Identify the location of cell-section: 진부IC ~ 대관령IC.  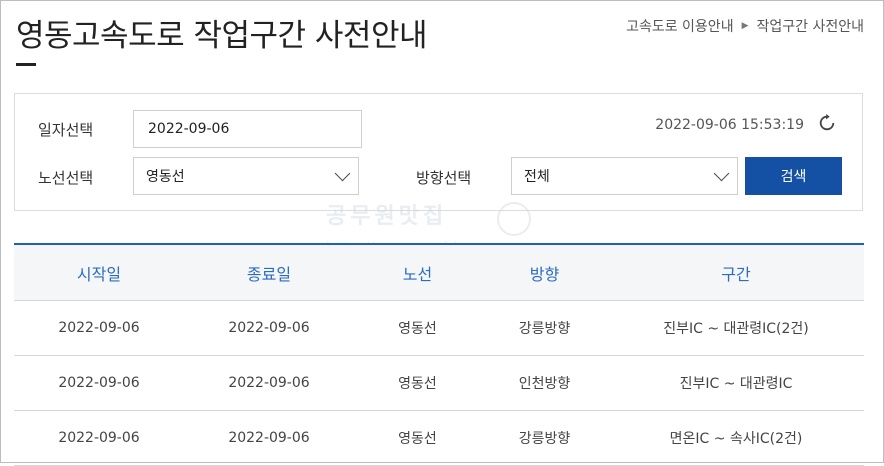
(736, 383).